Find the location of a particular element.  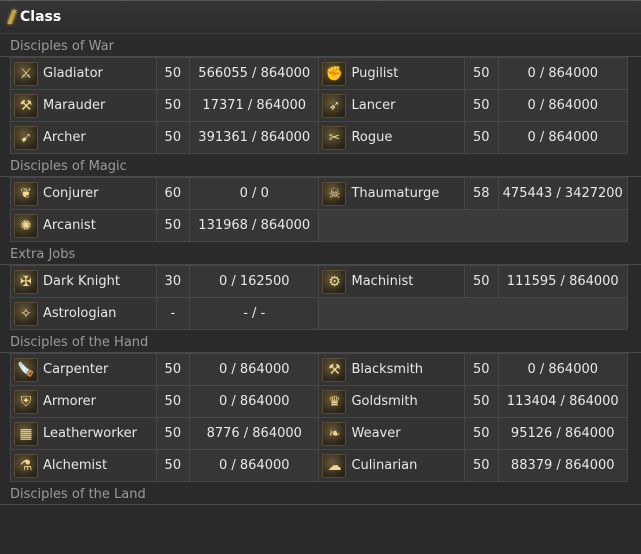

class-name-cell: ☠ Thaumaturge is located at coordinates (392, 193).